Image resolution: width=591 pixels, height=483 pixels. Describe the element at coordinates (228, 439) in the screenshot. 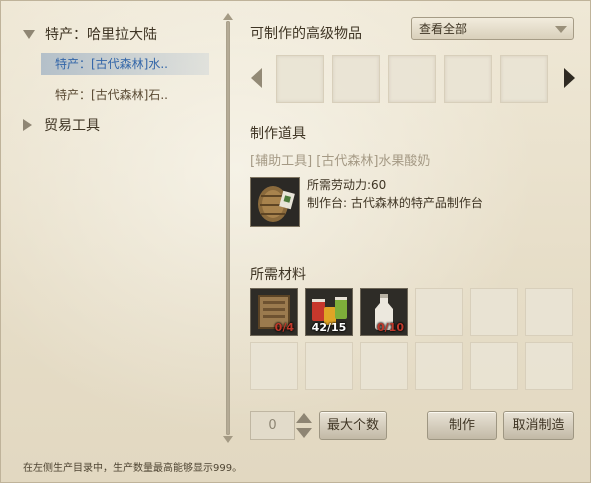

I see `scroll-down-icon` at that location.